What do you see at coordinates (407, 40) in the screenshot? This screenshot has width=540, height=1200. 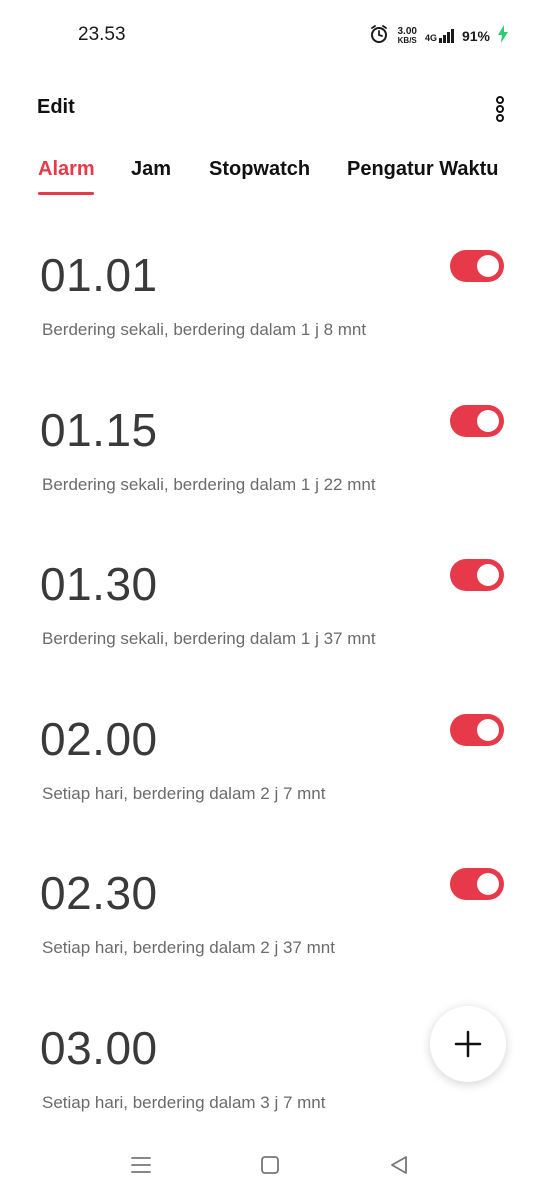 I see `speed-unit: KB/S` at bounding box center [407, 40].